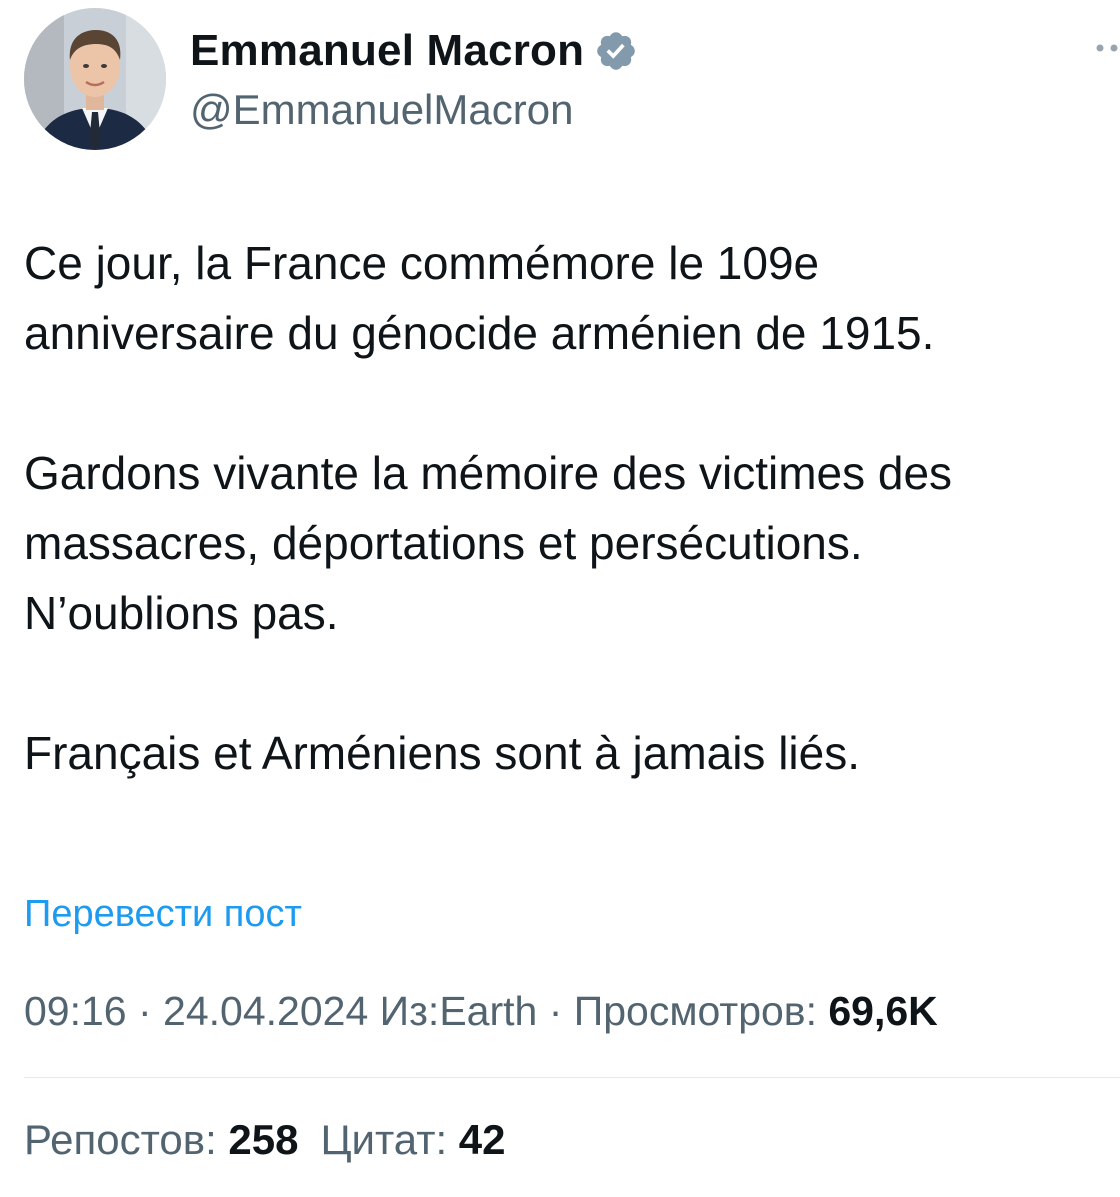  Describe the element at coordinates (389, 1139) in the screenshot. I see `quotes-label: Цитат:` at that location.